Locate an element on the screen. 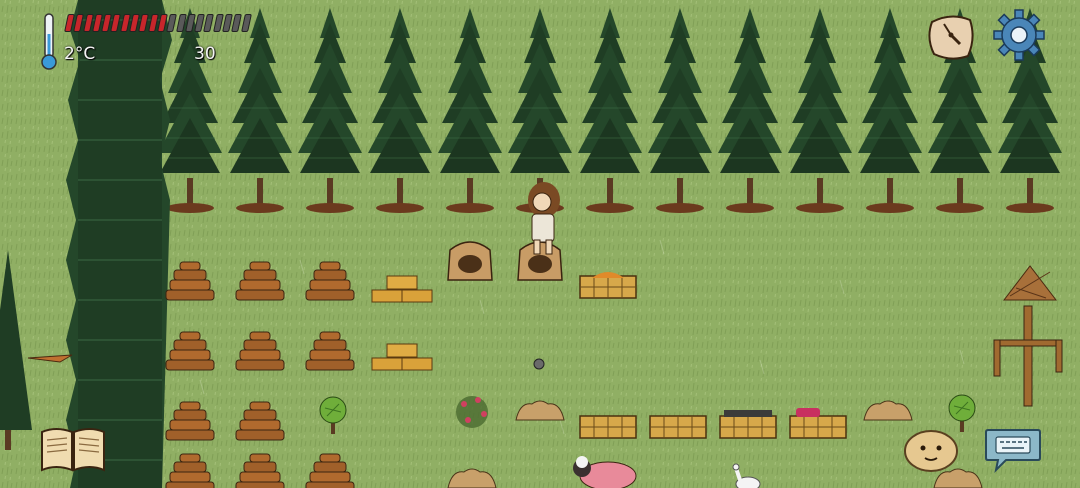 The image size is (1080, 488). yum-bonus-value: 30 is located at coordinates (205, 54).